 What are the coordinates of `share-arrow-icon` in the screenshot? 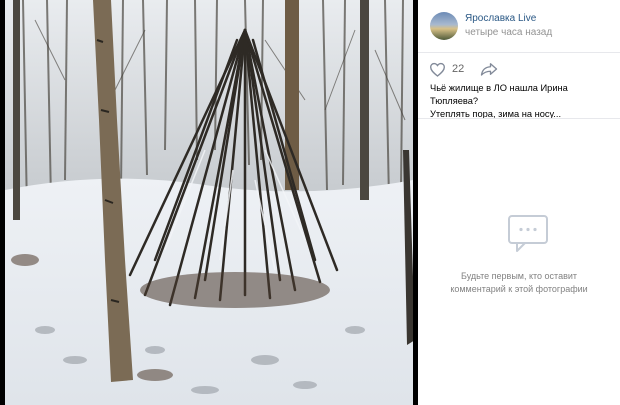 It's located at (489, 69).